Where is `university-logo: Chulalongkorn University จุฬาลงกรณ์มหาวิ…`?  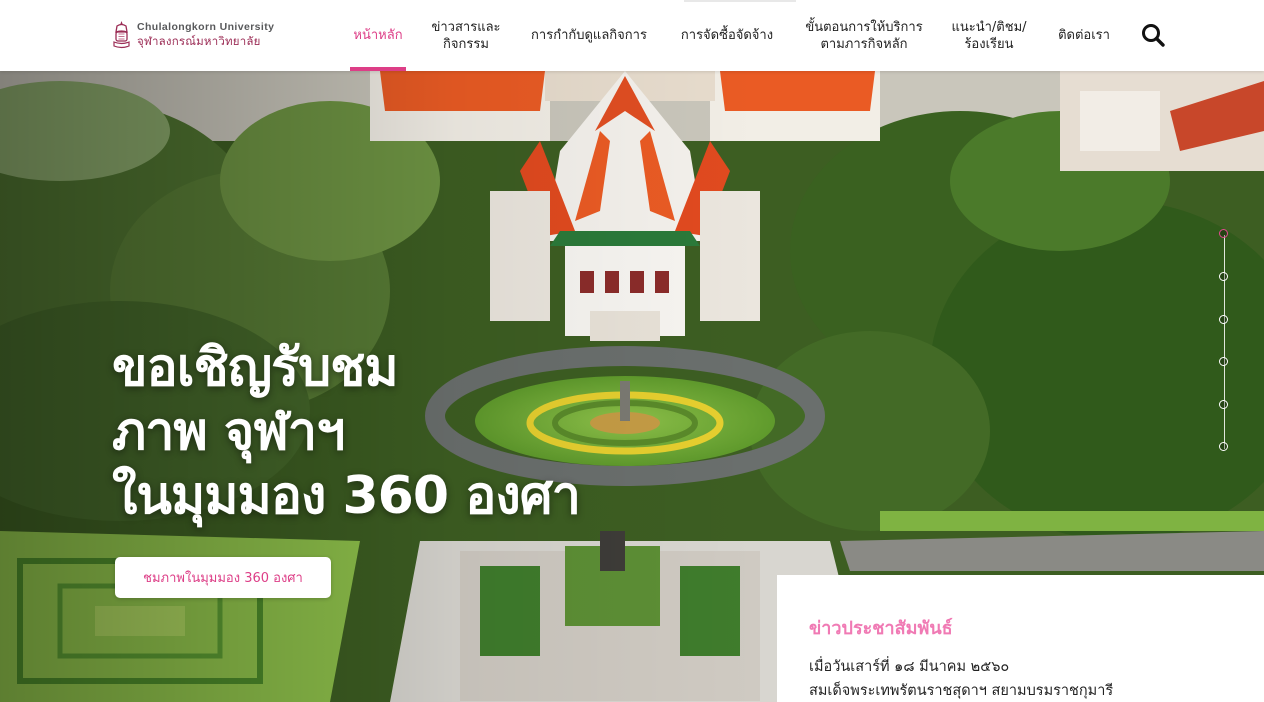
university-logo: Chulalongkorn University จุฬาลงกรณ์มหาวิ… is located at coordinates (193, 35).